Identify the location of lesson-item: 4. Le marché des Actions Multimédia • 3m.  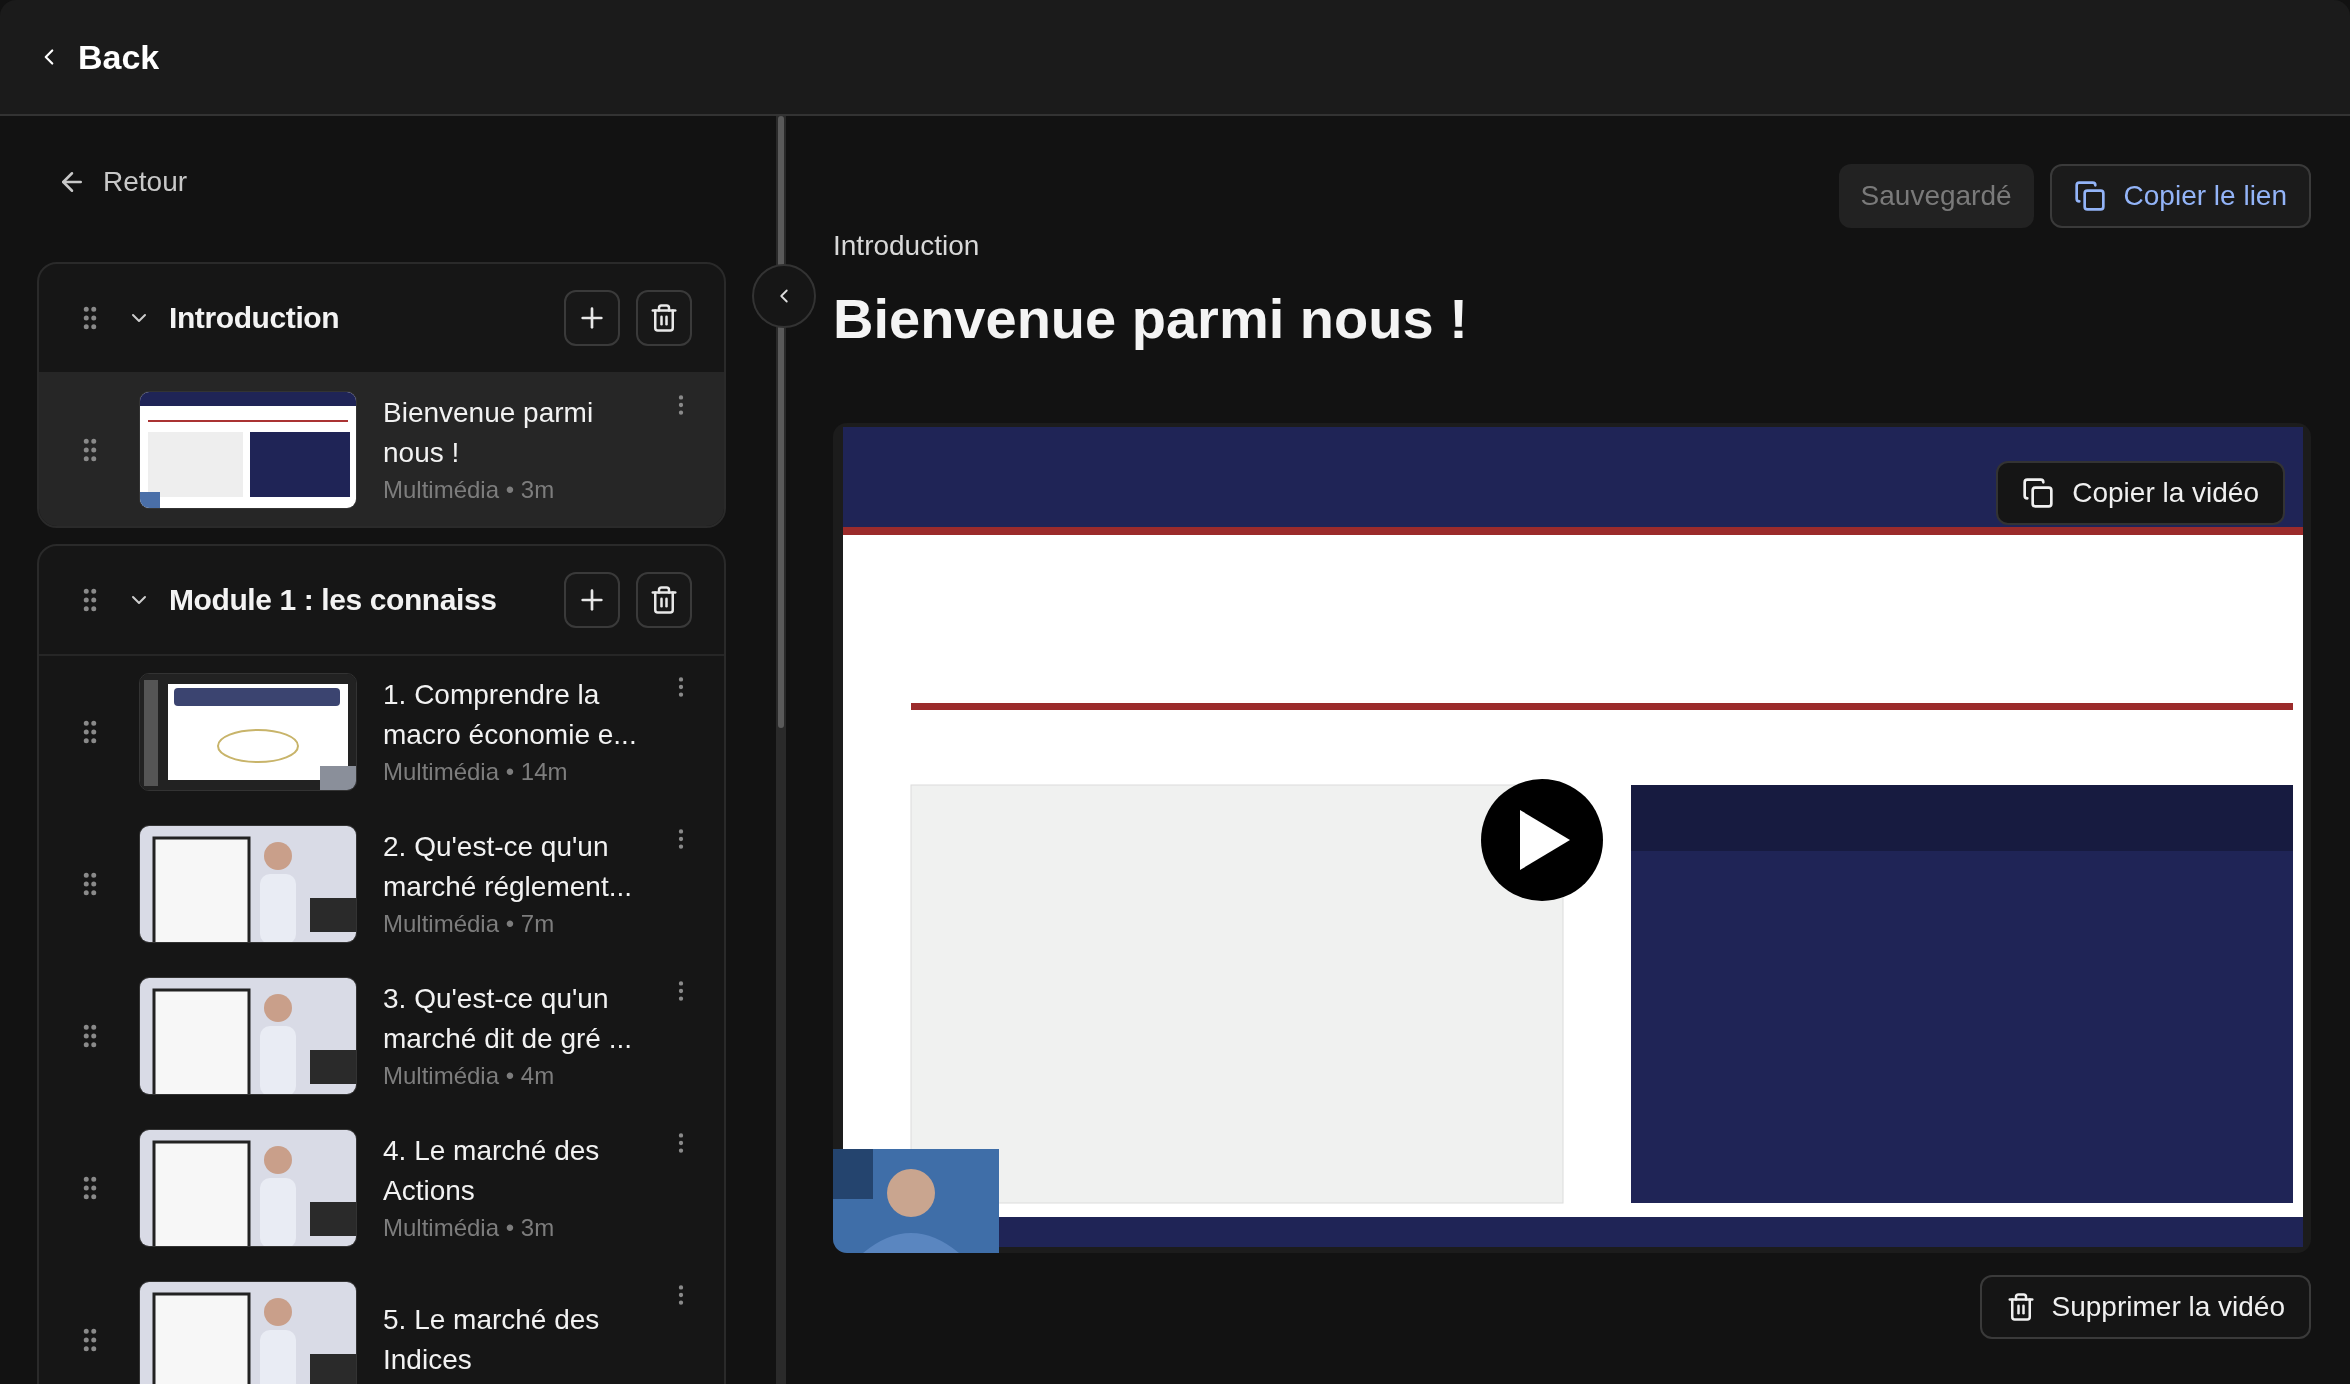
(381, 1188).